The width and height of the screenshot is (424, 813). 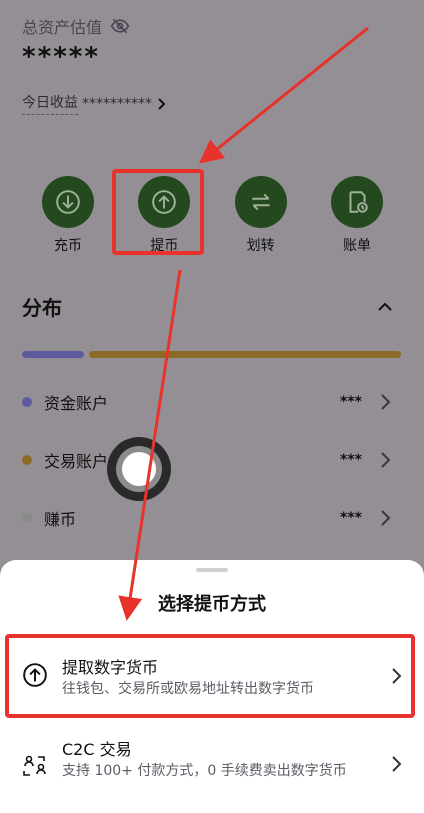 I want to click on option-c2c-trade: C2C 交易 支持 100+ 付款方式，0 手续费卖出数字货币, so click(x=212, y=770).